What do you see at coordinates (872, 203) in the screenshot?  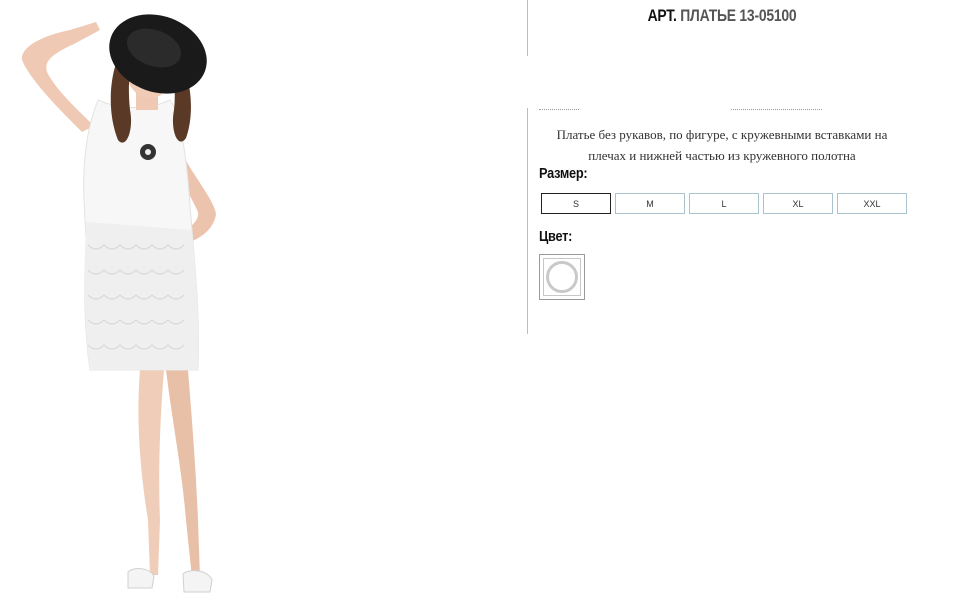 I see `size-option-xxl: XXL` at bounding box center [872, 203].